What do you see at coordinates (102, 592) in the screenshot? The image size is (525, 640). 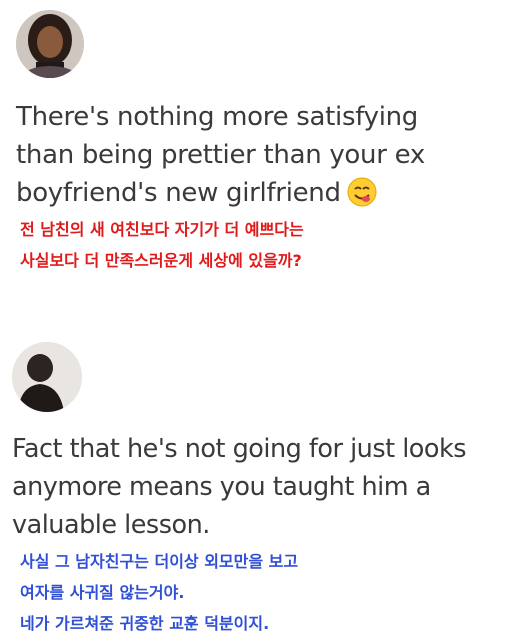 I see `translation-line: 여자를 사귀질 않는거야.` at bounding box center [102, 592].